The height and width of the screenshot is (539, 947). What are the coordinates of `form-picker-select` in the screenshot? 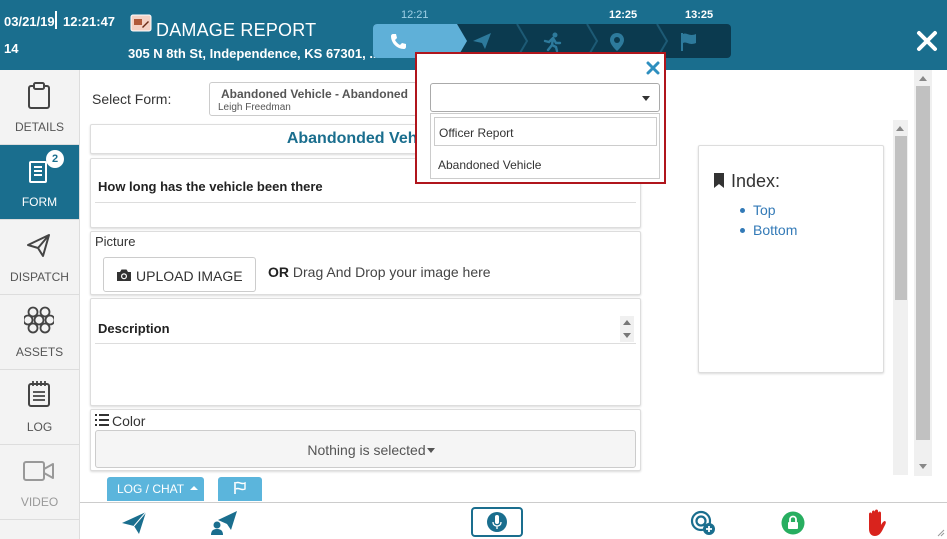 It's located at (545, 97).